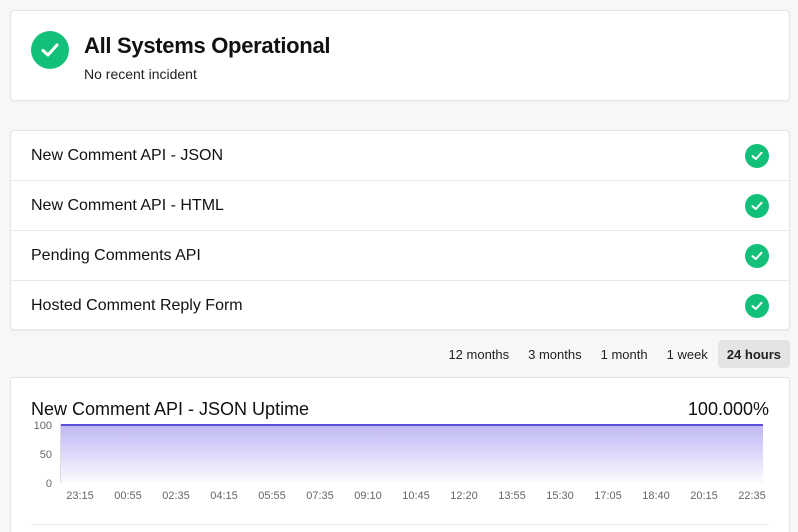 This screenshot has width=798, height=532. I want to click on x-tick-label: 12:20, so click(464, 496).